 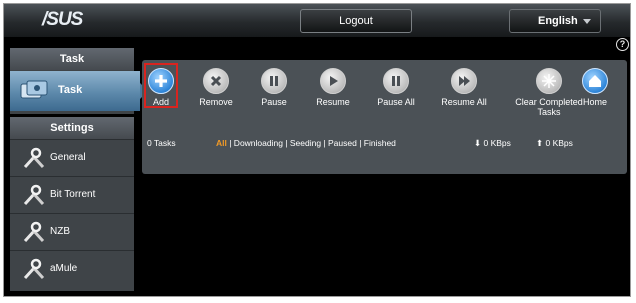 I want to click on sidebar-item-general: General, so click(x=72, y=157).